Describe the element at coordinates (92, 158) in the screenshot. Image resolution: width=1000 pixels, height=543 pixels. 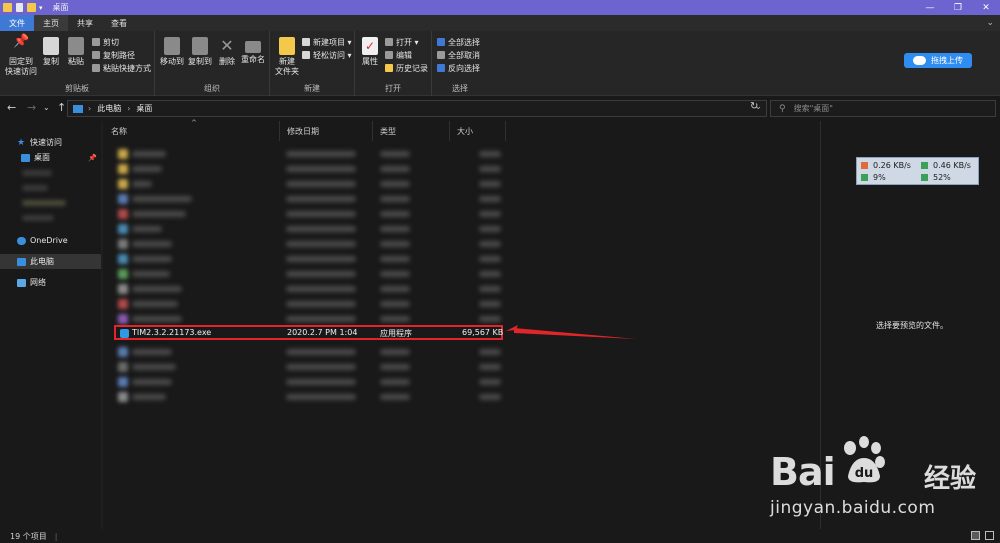
I see `pin-icon: 📌` at that location.